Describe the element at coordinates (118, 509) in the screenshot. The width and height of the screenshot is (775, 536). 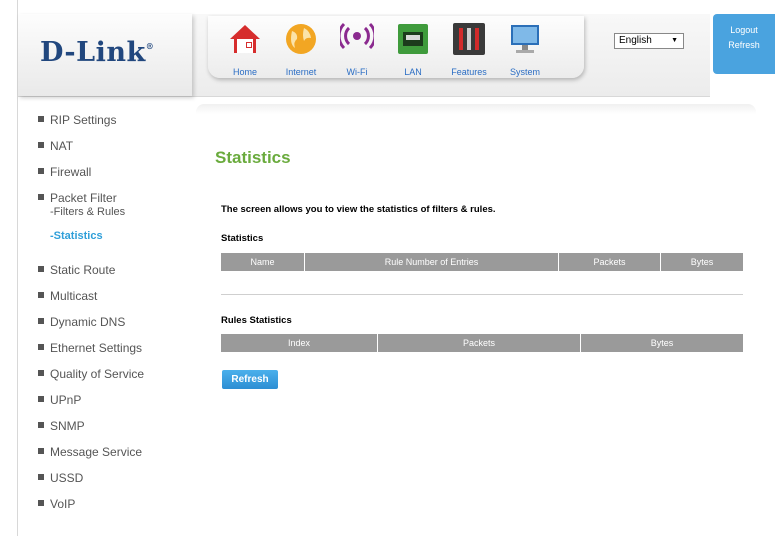
I see `sidebar-item-voip: VoIP` at that location.